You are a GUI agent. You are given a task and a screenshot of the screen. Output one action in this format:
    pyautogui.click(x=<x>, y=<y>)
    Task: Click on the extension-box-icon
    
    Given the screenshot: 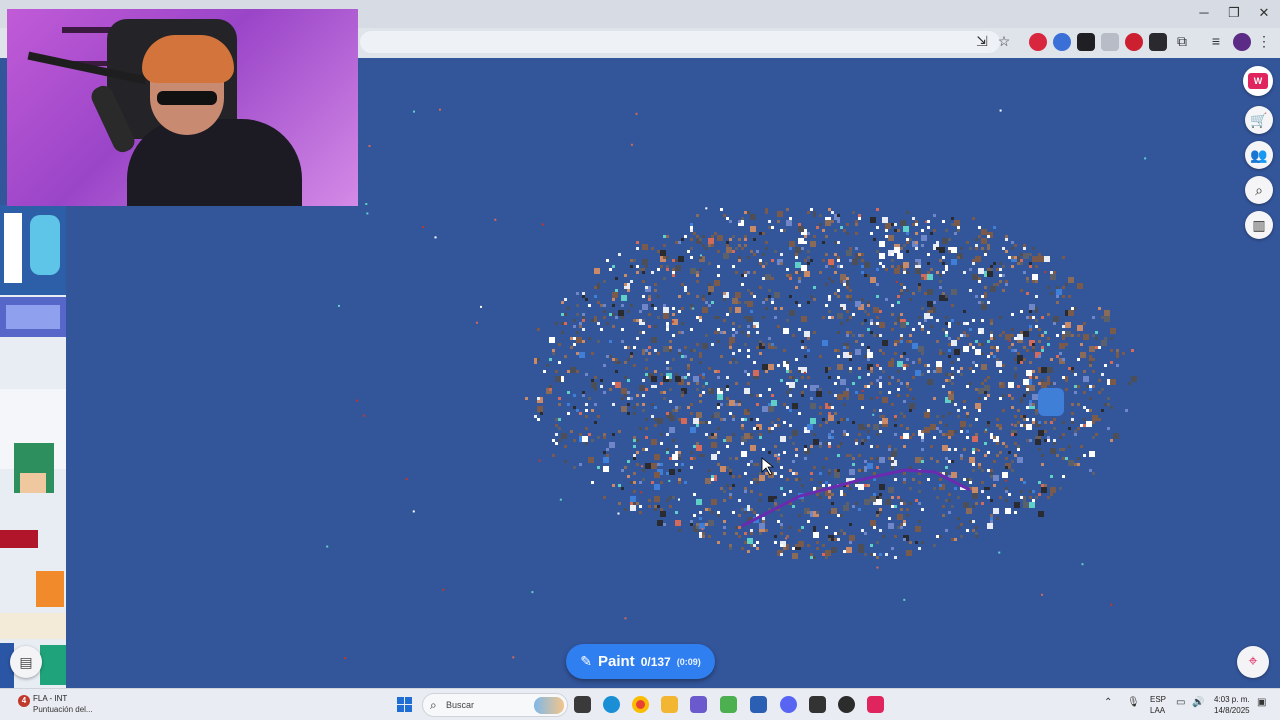 What is the action you would take?
    pyautogui.click(x=1158, y=42)
    